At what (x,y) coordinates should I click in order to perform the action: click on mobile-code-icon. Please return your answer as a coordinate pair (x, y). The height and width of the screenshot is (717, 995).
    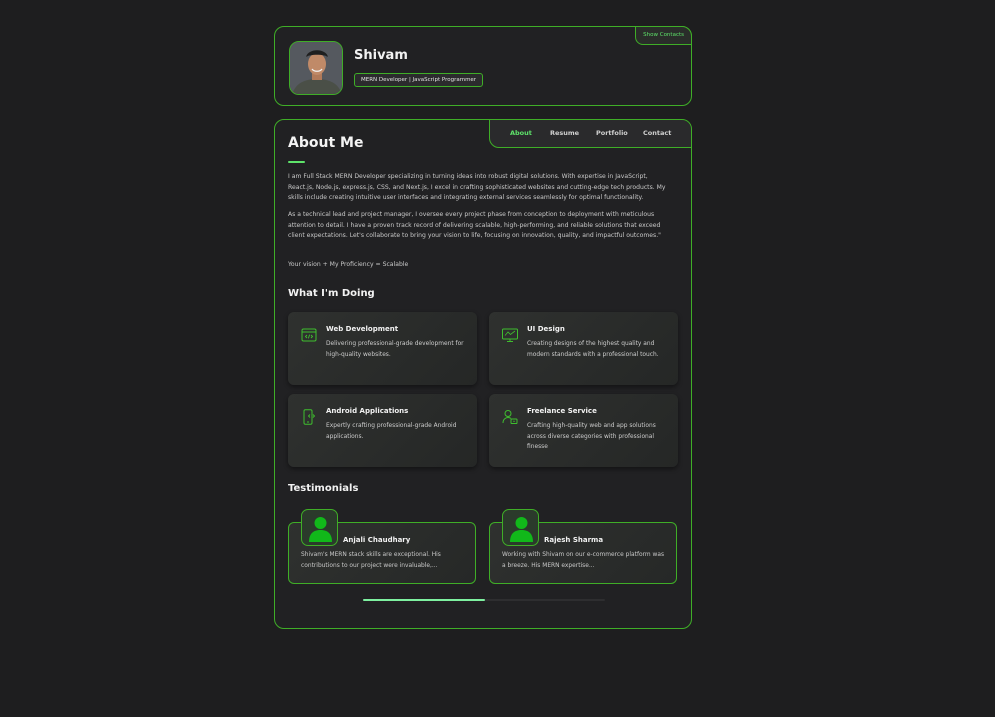
    Looking at the image, I should click on (309, 417).